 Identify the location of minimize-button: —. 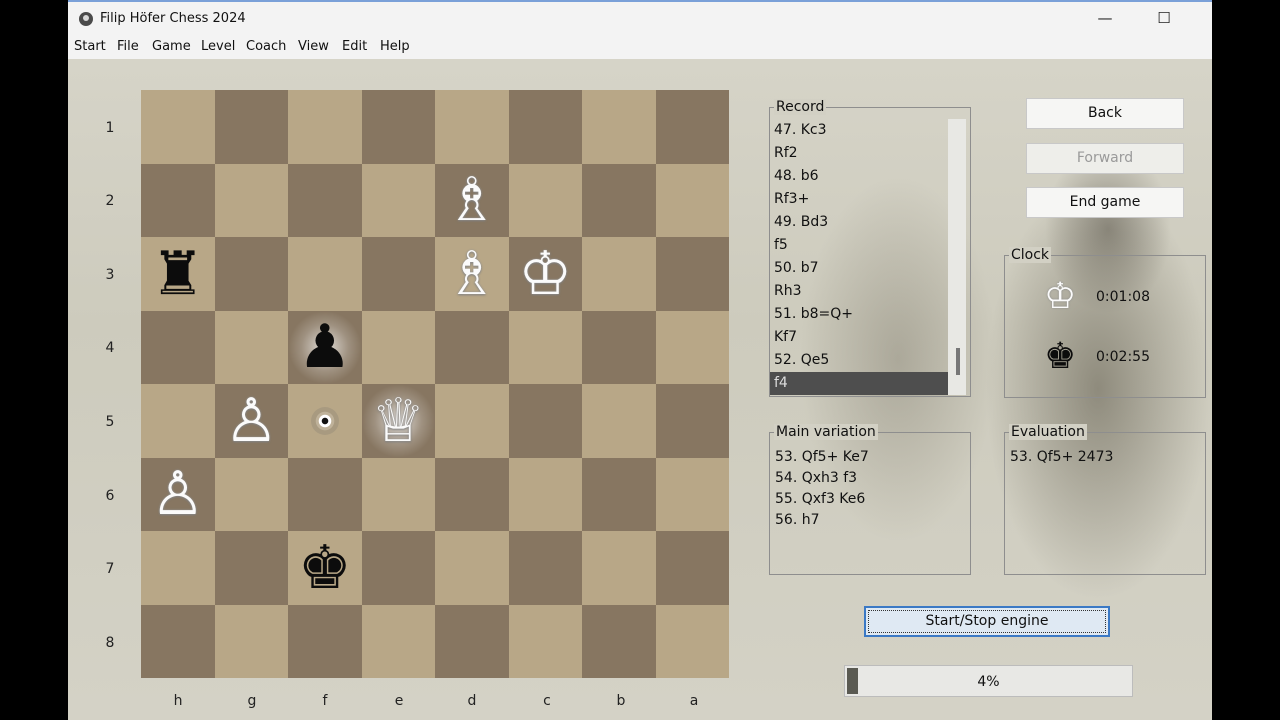
(1105, 18).